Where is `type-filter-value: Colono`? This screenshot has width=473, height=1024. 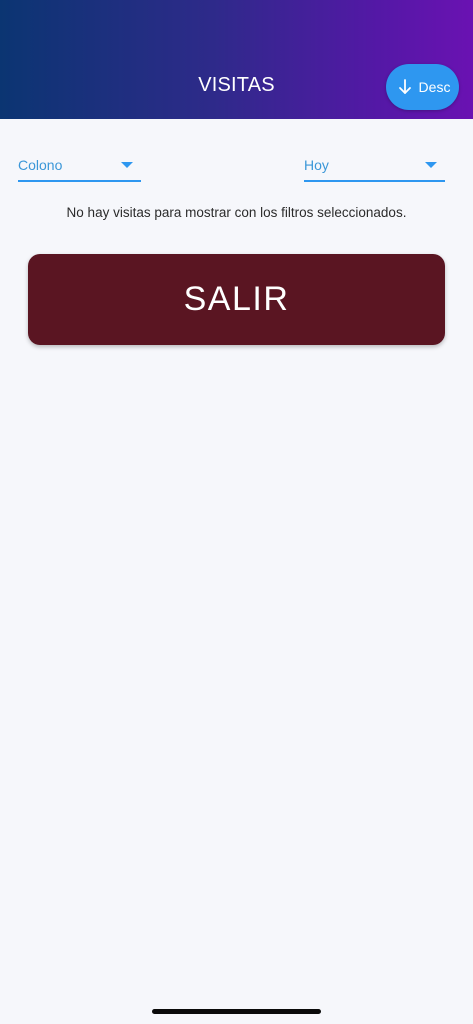 type-filter-value: Colono is located at coordinates (40, 165).